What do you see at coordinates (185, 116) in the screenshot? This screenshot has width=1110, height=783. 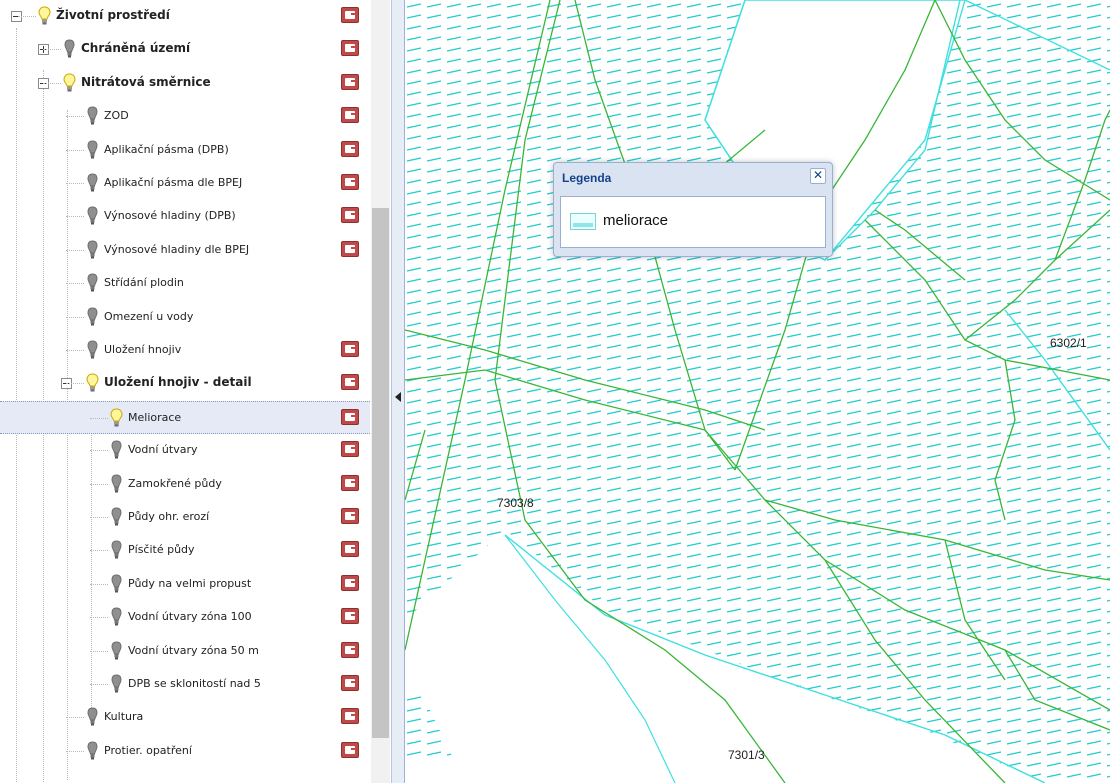 I see `tree-item: ZOD` at bounding box center [185, 116].